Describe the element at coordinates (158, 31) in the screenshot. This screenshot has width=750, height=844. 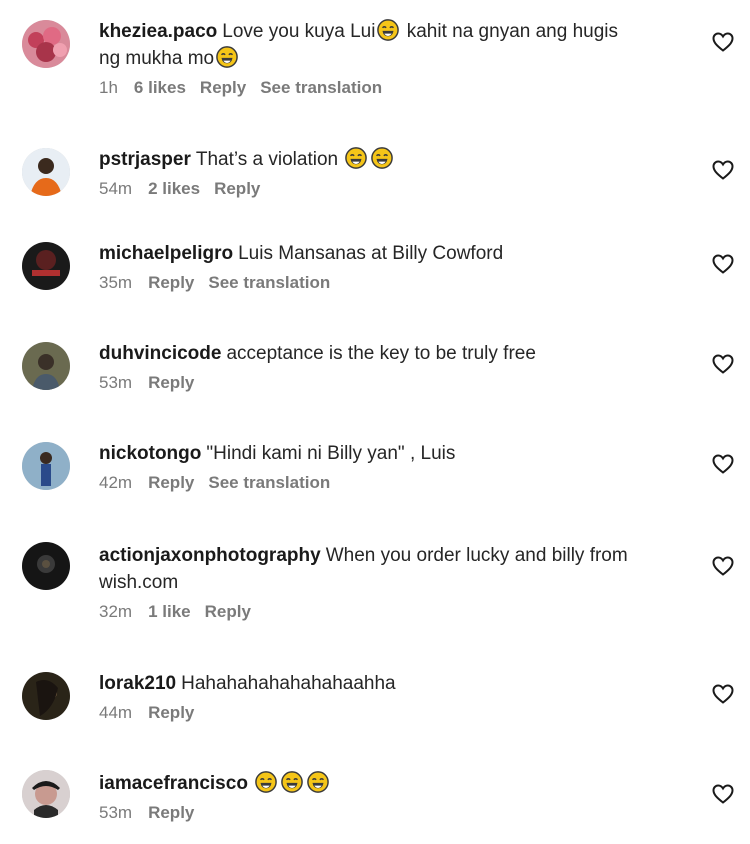
I see `comment-username: kheziea.paco` at that location.